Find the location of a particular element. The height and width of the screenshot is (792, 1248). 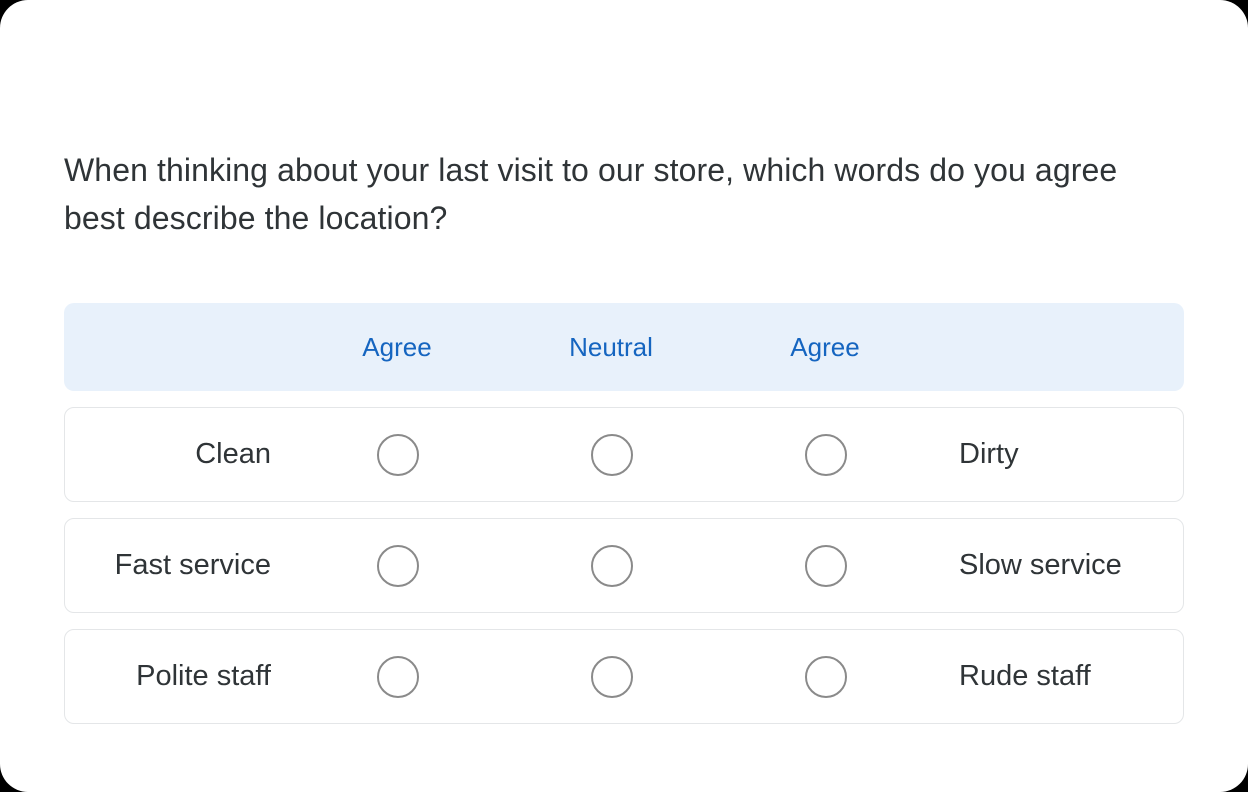

table-row: Polite staff Rude staff is located at coordinates (624, 676).